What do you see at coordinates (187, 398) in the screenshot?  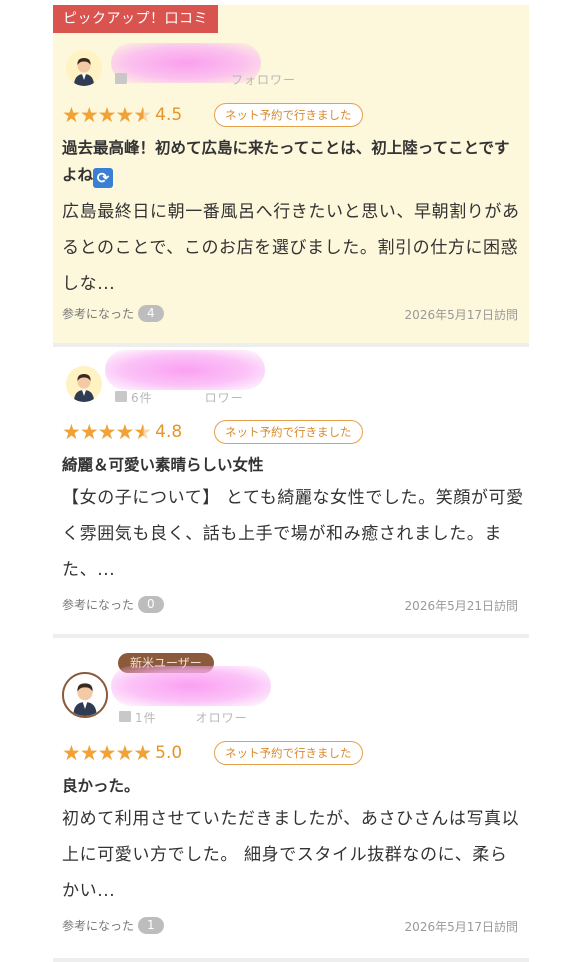 I see `follow-info: 6件 ロワー` at bounding box center [187, 398].